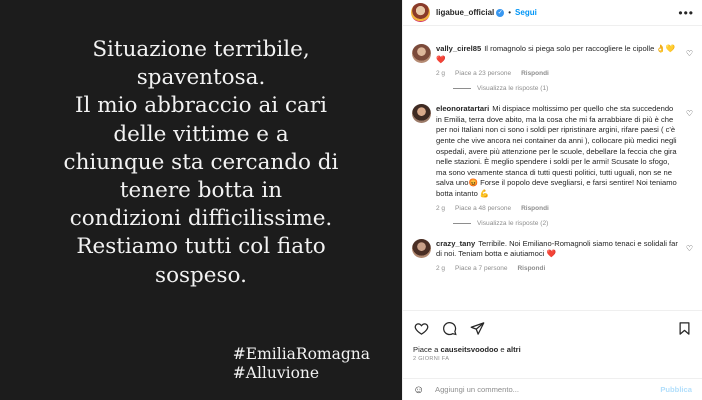 This screenshot has height=400, width=702. What do you see at coordinates (557, 208) in the screenshot?
I see `comment-meta: 2 g Piace a 48 persone Rispondi` at bounding box center [557, 208].